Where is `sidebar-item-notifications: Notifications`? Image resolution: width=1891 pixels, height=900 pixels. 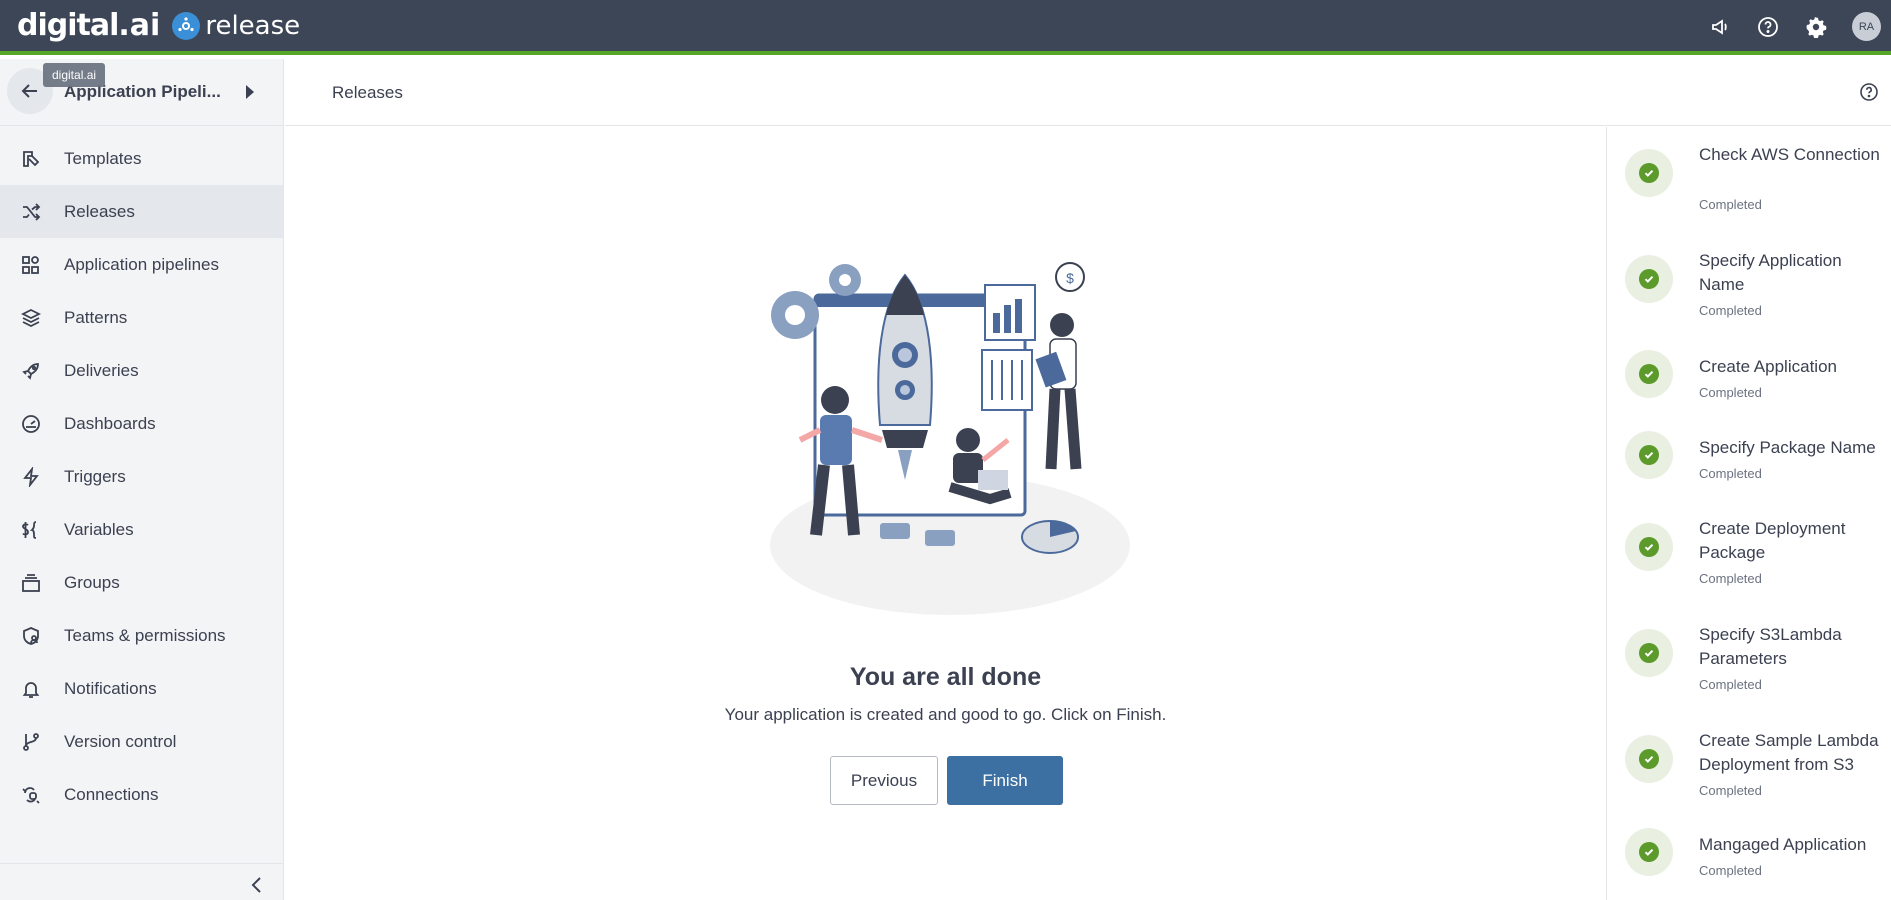
sidebar-item-notifications: Notifications is located at coordinates (141, 688).